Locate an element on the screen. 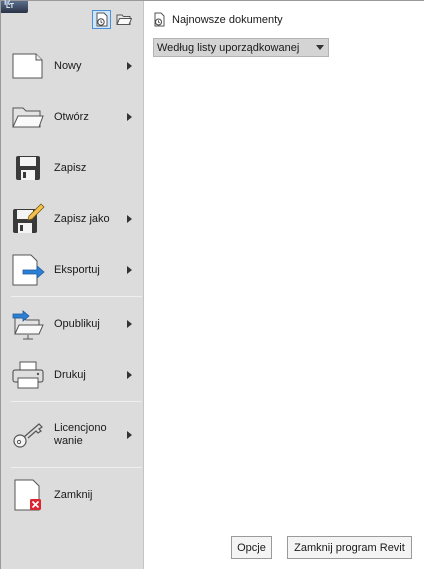 This screenshot has width=424, height=569. menu-item-label: Zamknij is located at coordinates (73, 494).